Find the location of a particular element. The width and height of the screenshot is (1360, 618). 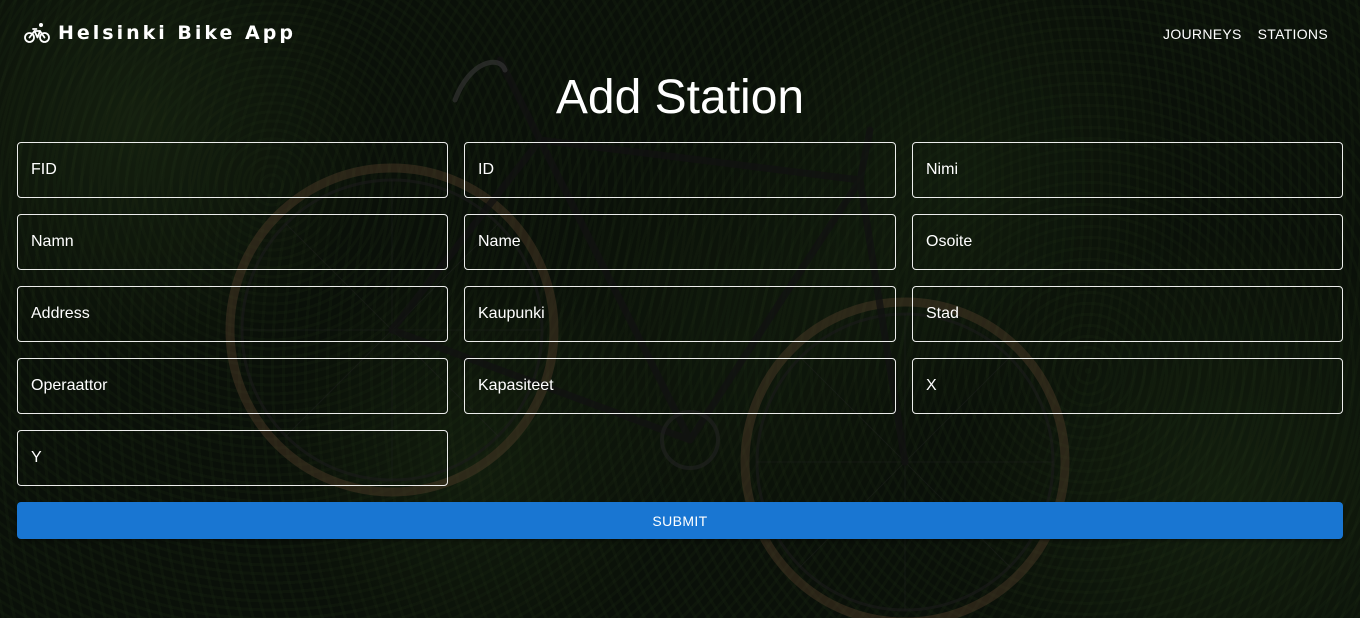

stad-input is located at coordinates (1127, 314).